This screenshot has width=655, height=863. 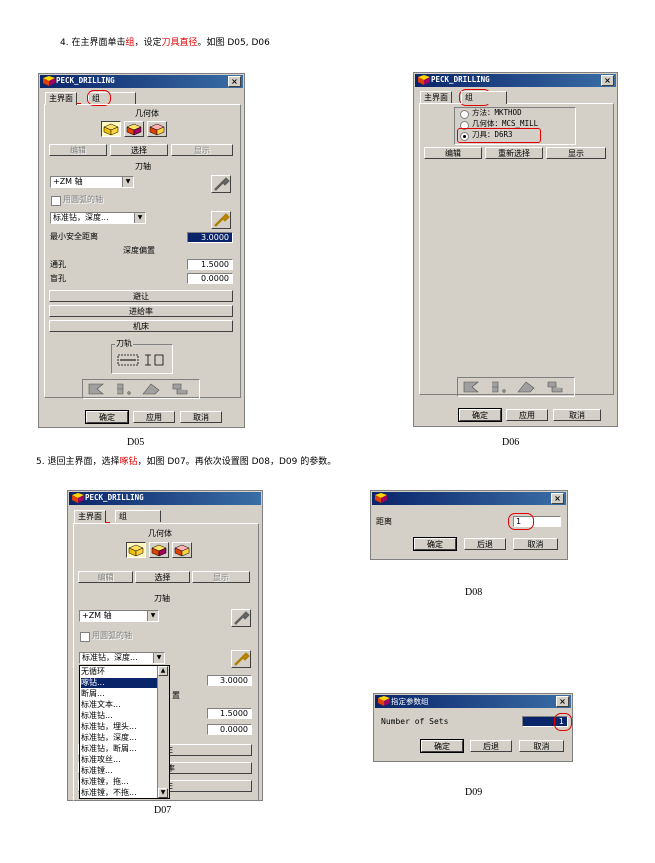 What do you see at coordinates (85, 80) in the screenshot?
I see `window-title: PECK_DRILLING` at bounding box center [85, 80].